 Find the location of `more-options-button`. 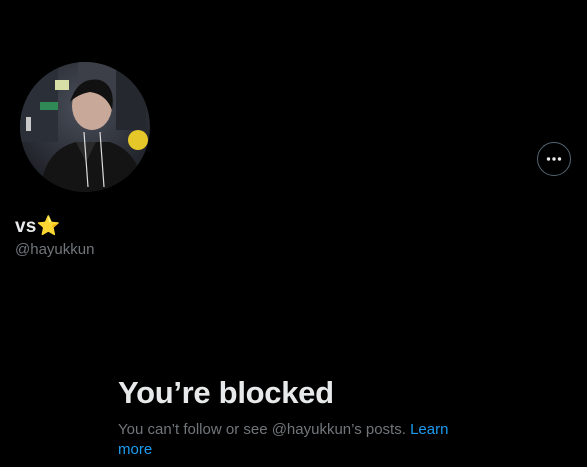

more-options-button is located at coordinates (554, 159).